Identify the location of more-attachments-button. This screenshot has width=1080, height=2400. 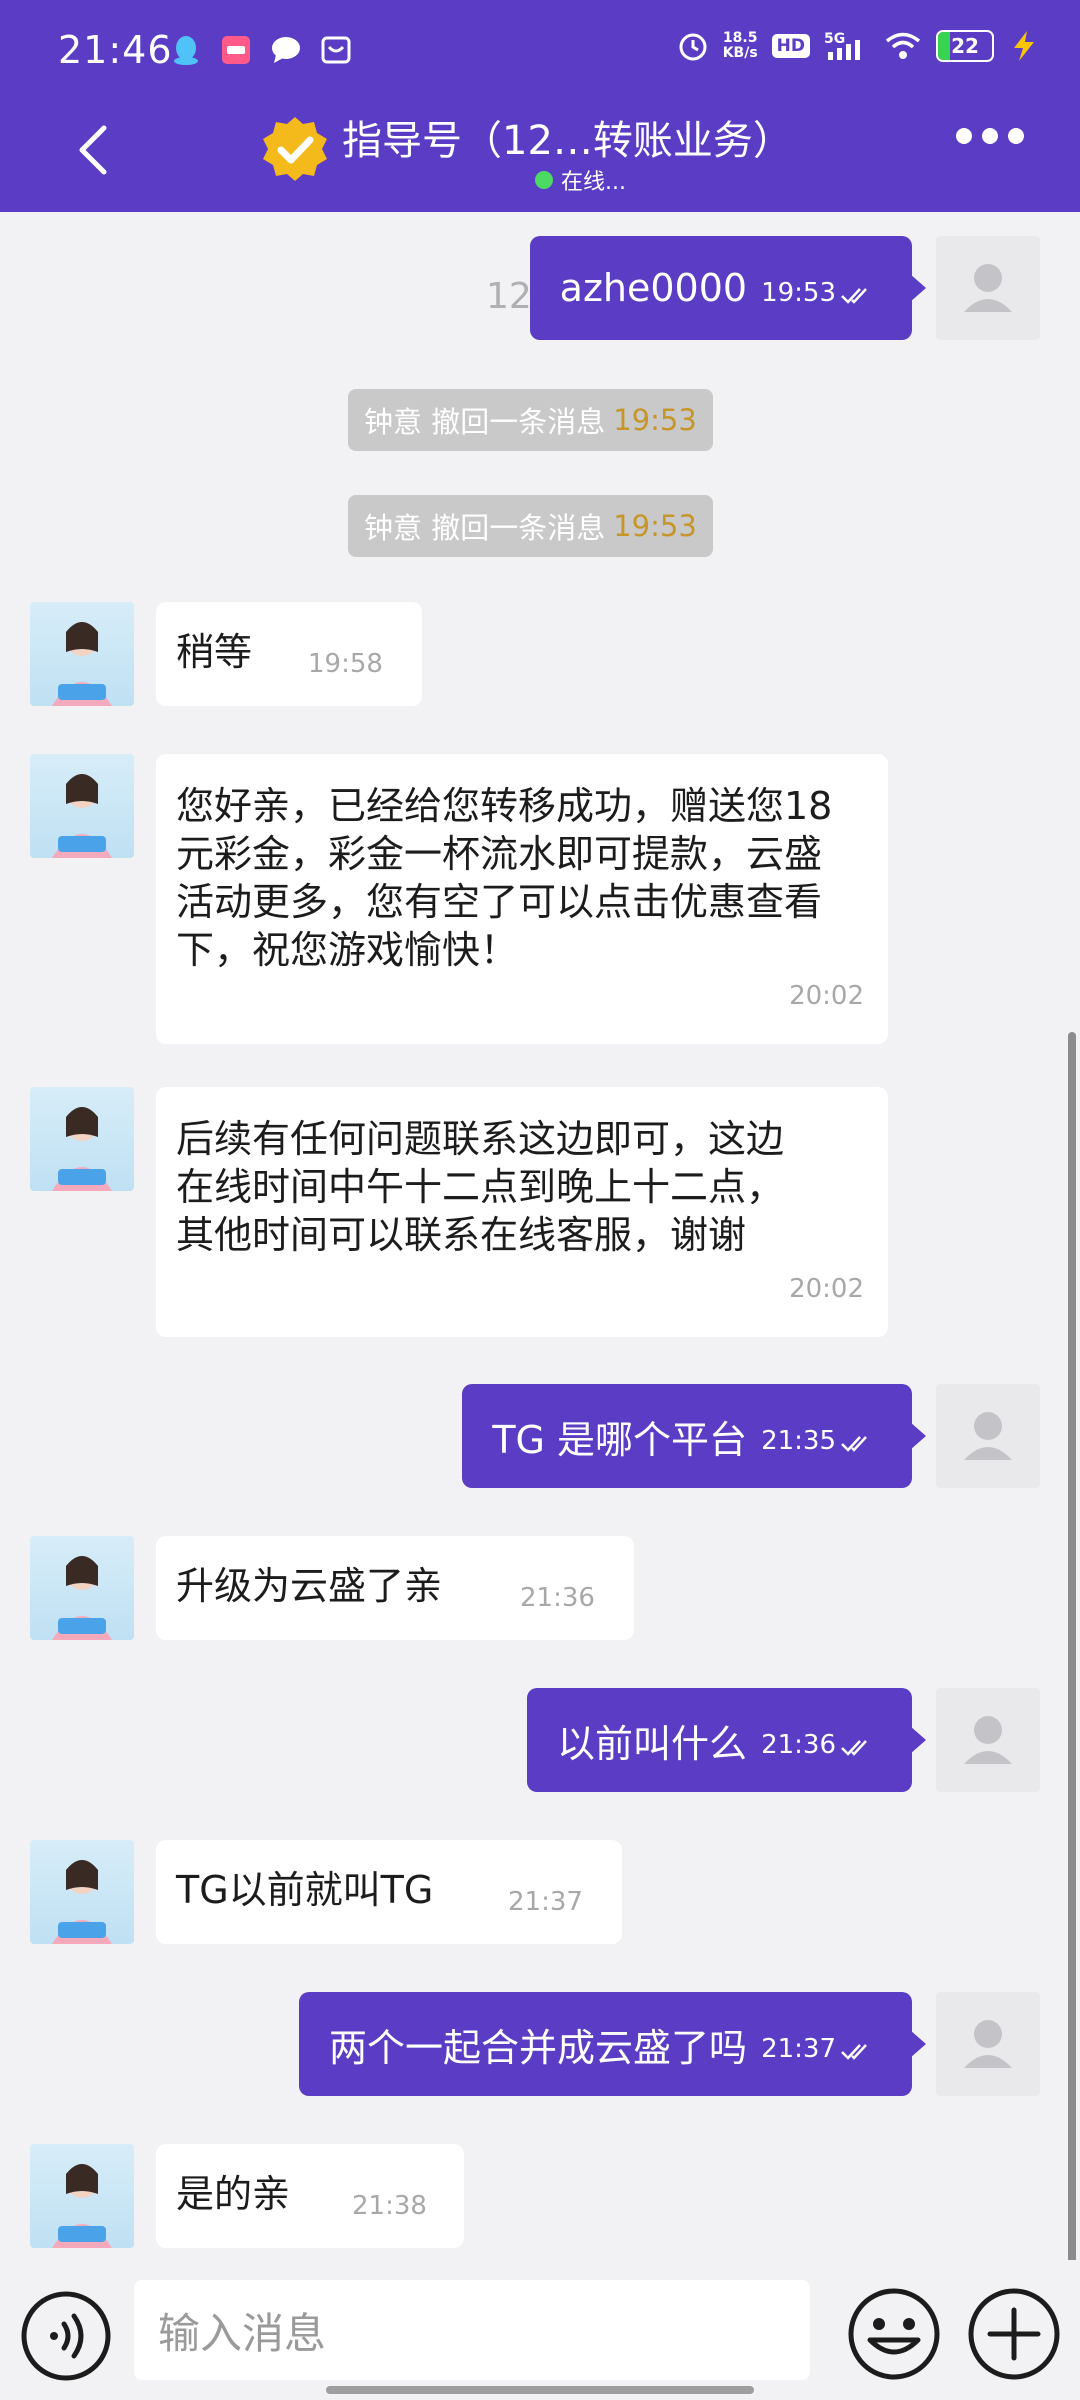
(1014, 2334).